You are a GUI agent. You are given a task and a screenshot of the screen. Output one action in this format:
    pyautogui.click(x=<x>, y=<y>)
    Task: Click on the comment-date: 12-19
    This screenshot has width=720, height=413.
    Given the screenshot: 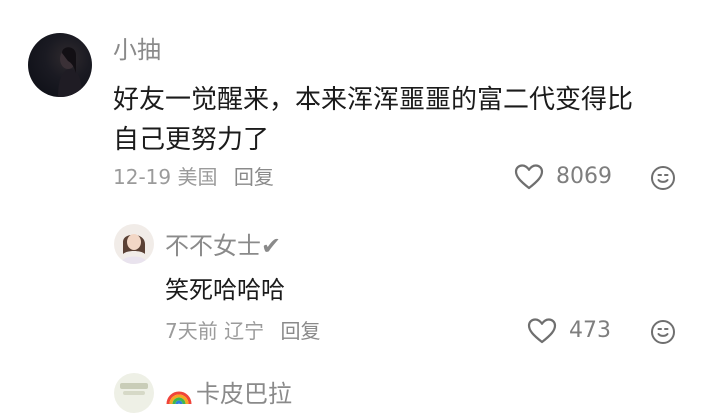 What is the action you would take?
    pyautogui.click(x=142, y=177)
    